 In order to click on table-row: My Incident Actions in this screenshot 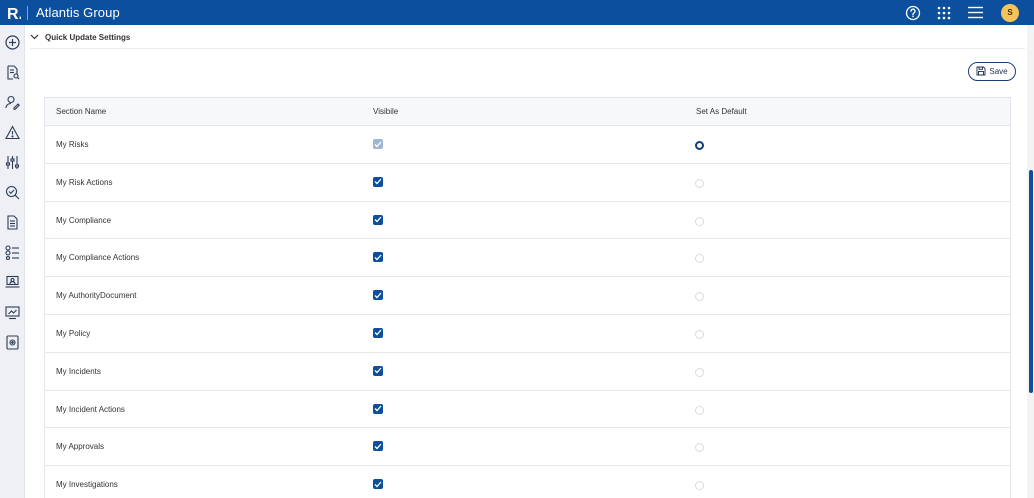, I will do `click(527, 410)`.